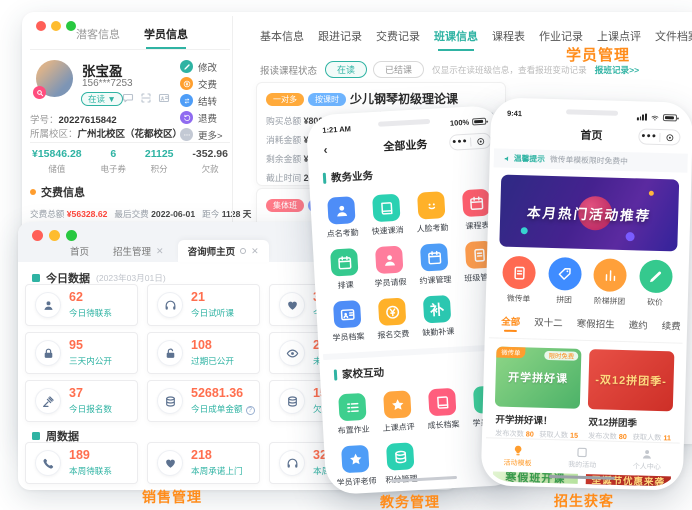 Image resolution: width=692 pixels, height=510 pixels. Describe the element at coordinates (456, 39) in the screenshot. I see `detail-tab-班课信息: 班课信息` at that location.